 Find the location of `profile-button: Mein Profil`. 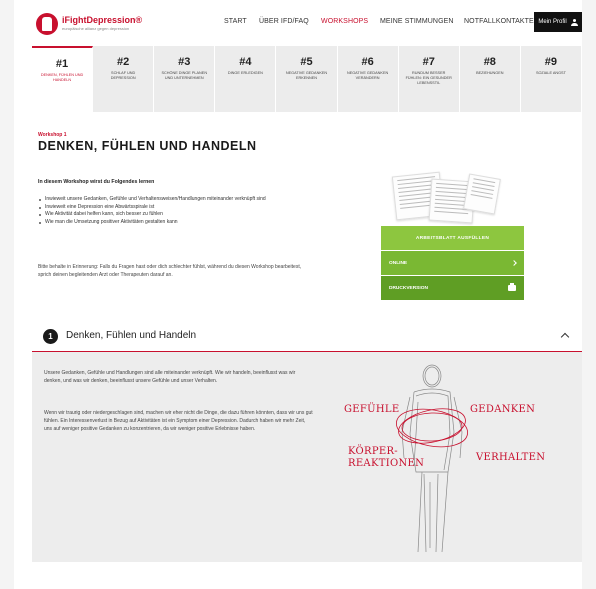

profile-button: Mein Profil is located at coordinates (558, 22).